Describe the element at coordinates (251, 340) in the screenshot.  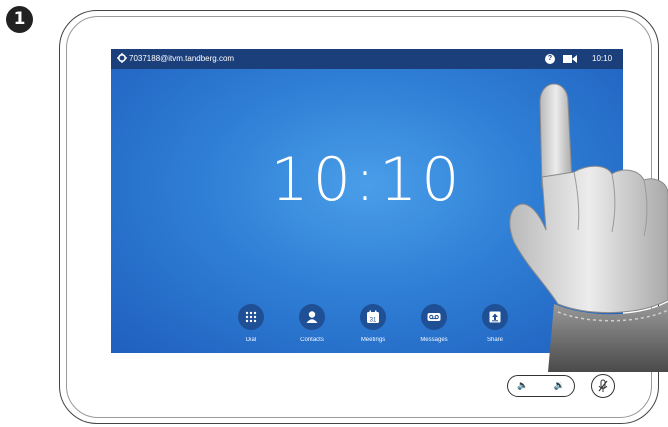
I see `dock-label: Dial` at that location.